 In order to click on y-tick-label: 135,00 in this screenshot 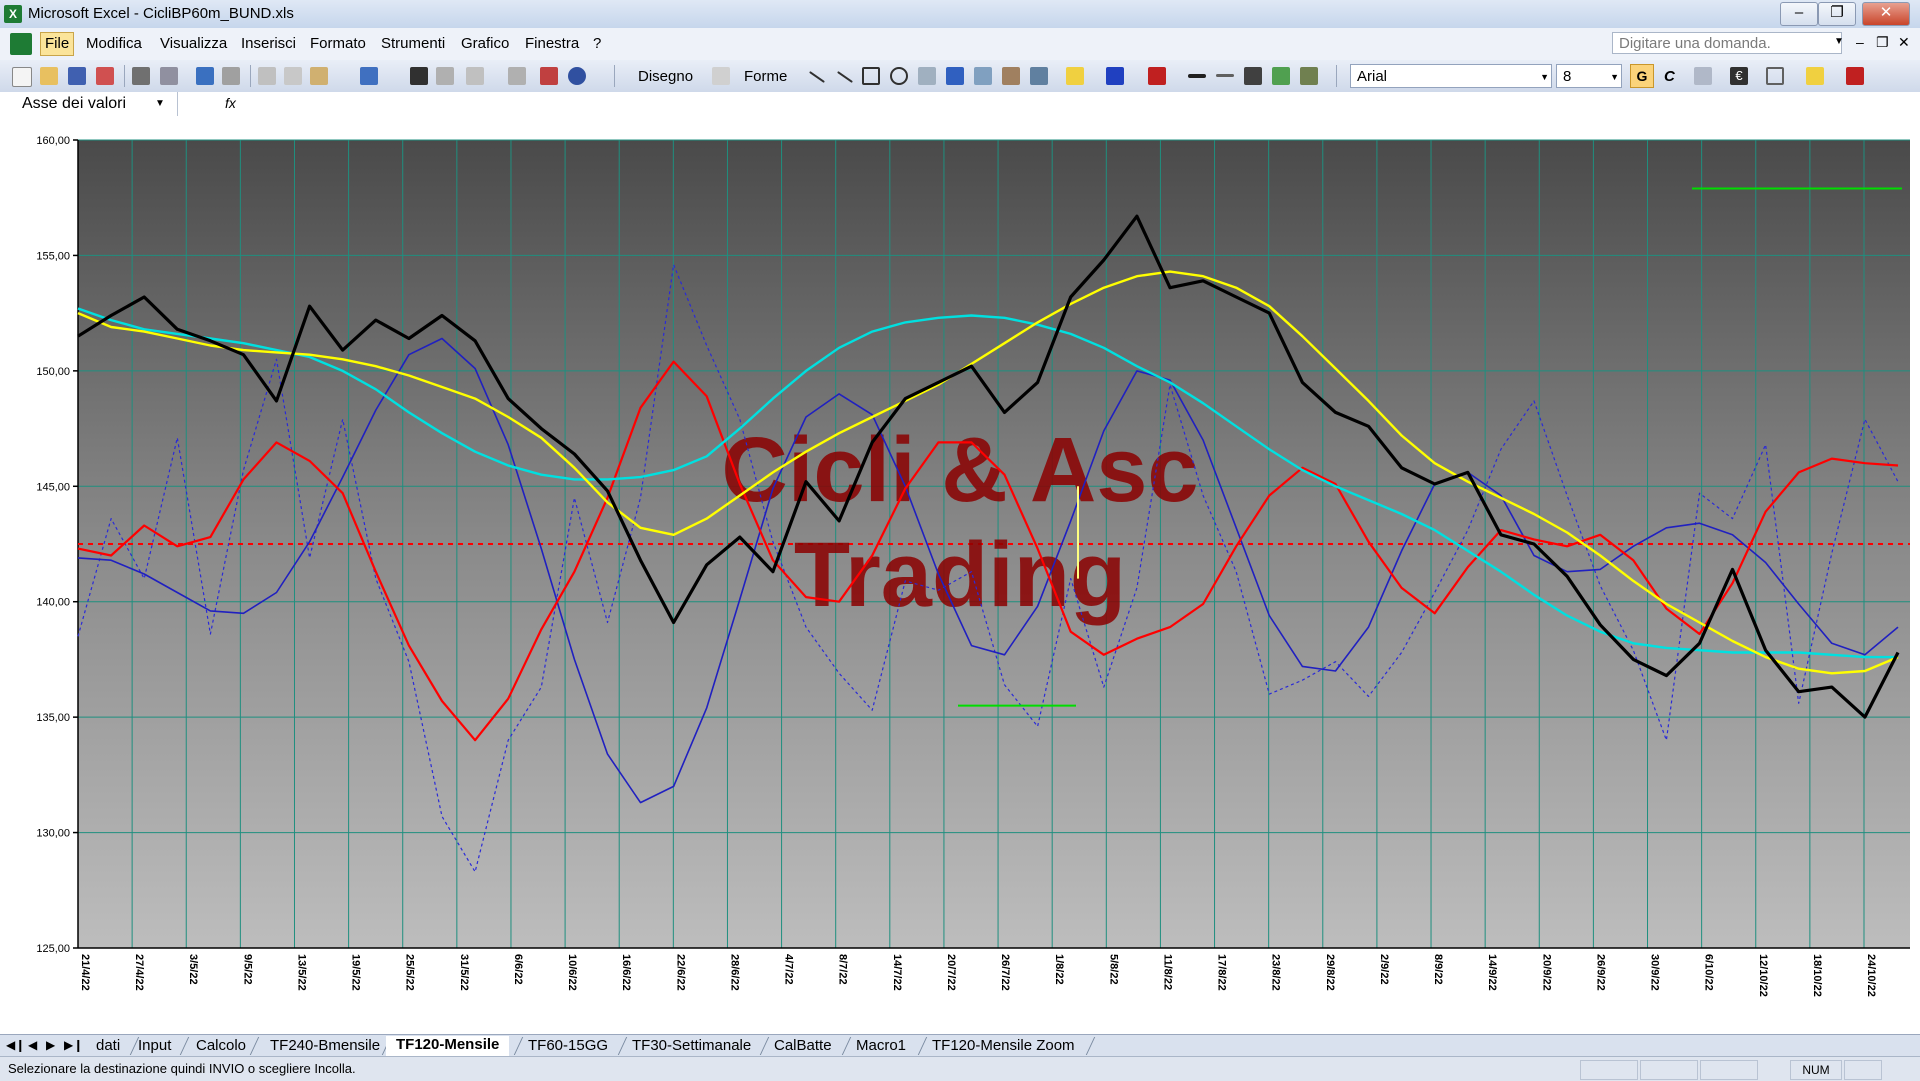, I will do `click(53, 718)`.